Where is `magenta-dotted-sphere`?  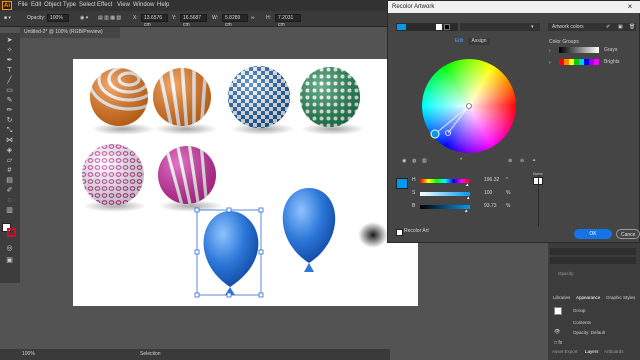
magenta-dotted-sphere is located at coordinates (113, 175).